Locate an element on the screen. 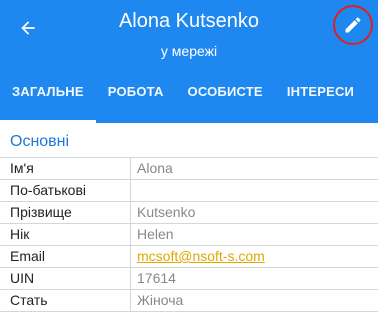 The width and height of the screenshot is (378, 313). field-value: Alona is located at coordinates (155, 168).